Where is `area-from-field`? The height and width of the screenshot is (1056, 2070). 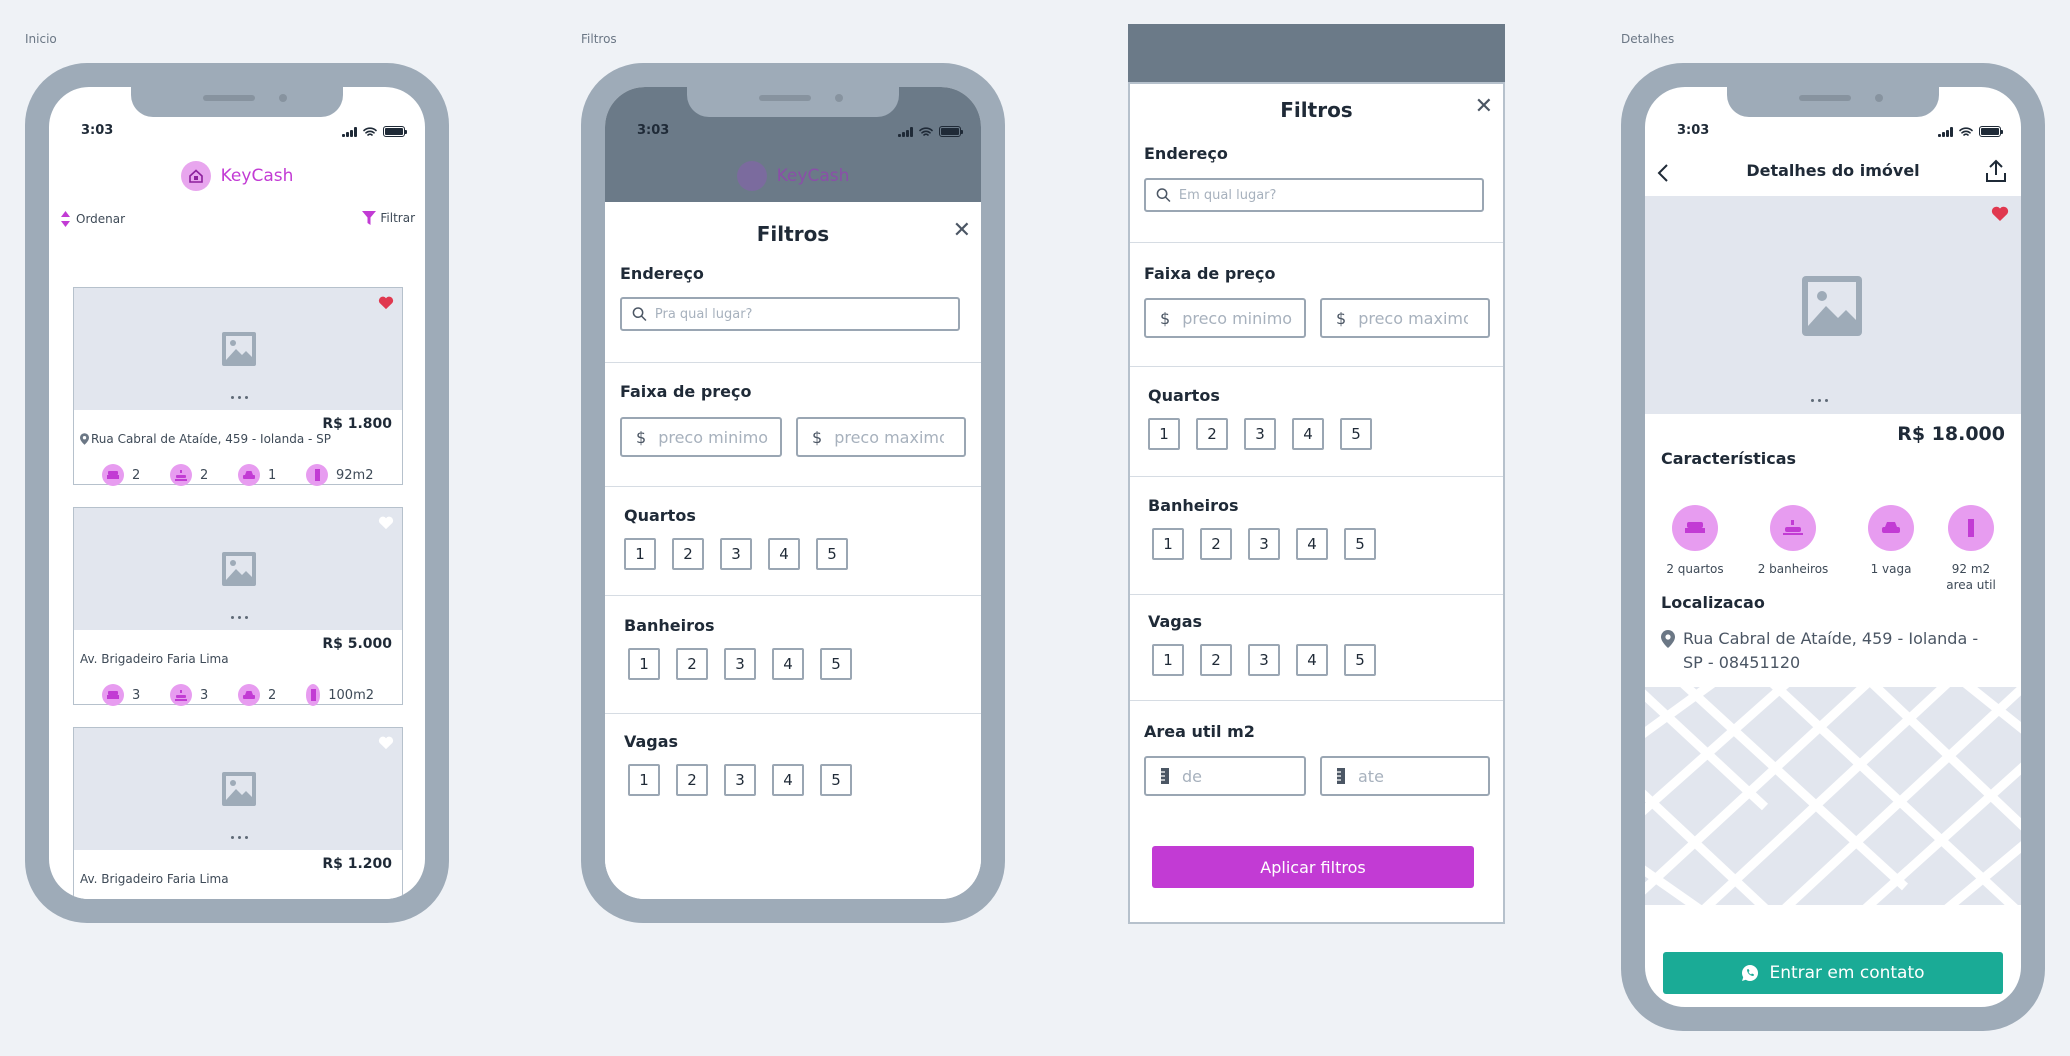
area-from-field is located at coordinates (1225, 776).